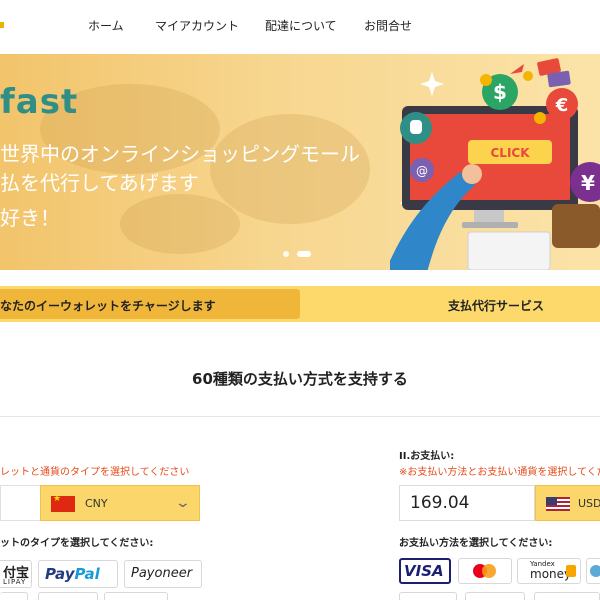 The width and height of the screenshot is (600, 600). What do you see at coordinates (440, 503) in the screenshot?
I see `payment-amount: 169.04` at bounding box center [440, 503].